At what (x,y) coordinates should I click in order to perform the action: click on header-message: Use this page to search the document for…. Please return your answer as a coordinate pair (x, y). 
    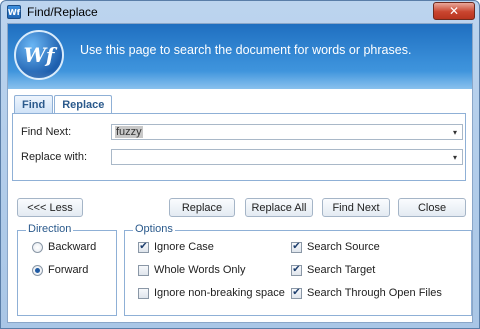
    Looking at the image, I should click on (246, 50).